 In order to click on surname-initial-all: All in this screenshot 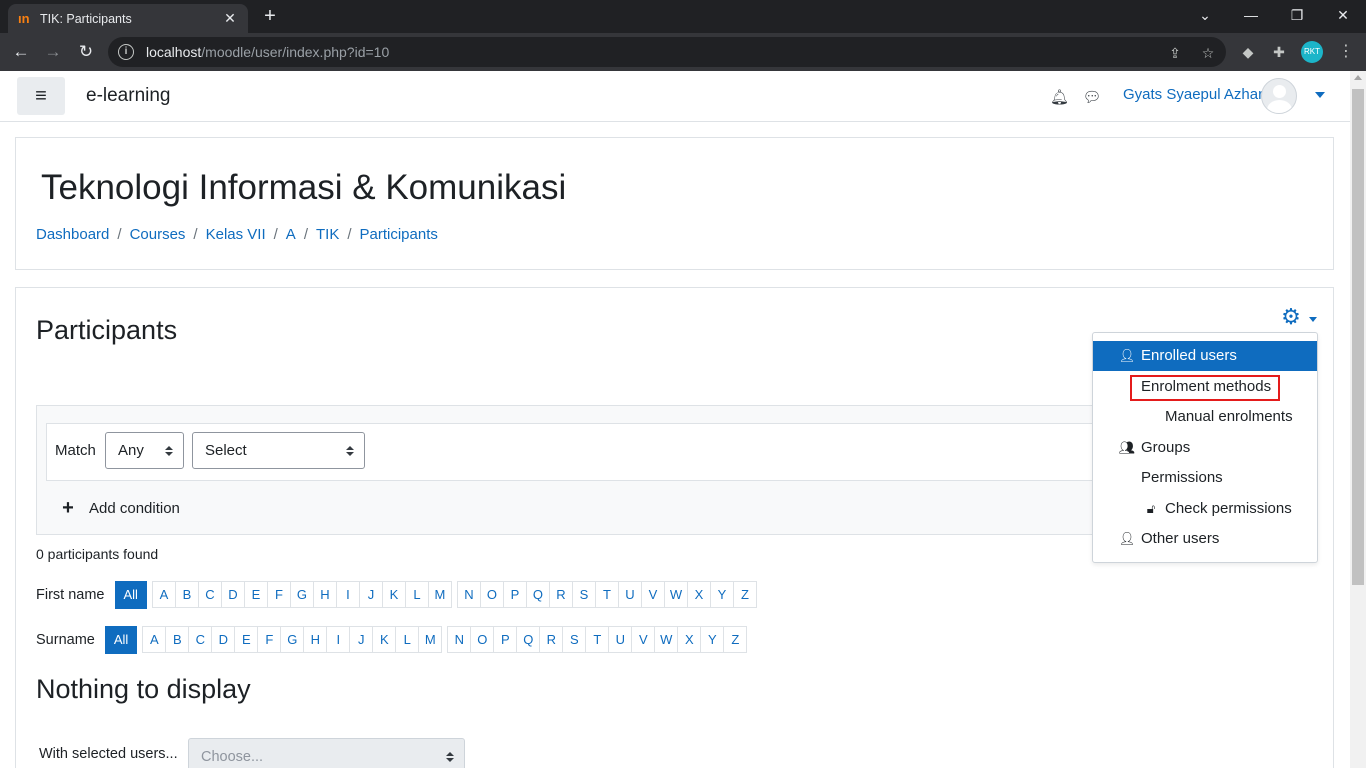, I will do `click(121, 640)`.